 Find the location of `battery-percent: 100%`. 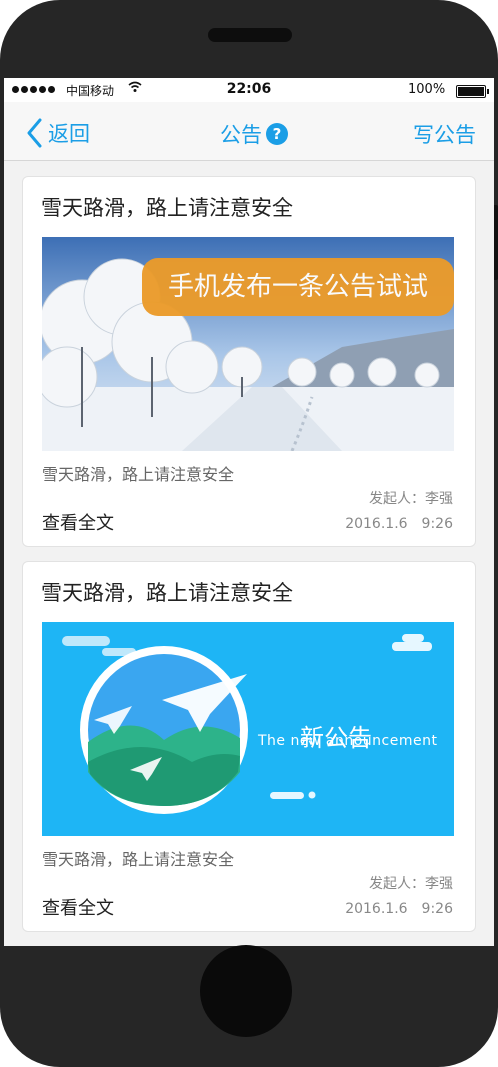

battery-percent: 100% is located at coordinates (427, 89).